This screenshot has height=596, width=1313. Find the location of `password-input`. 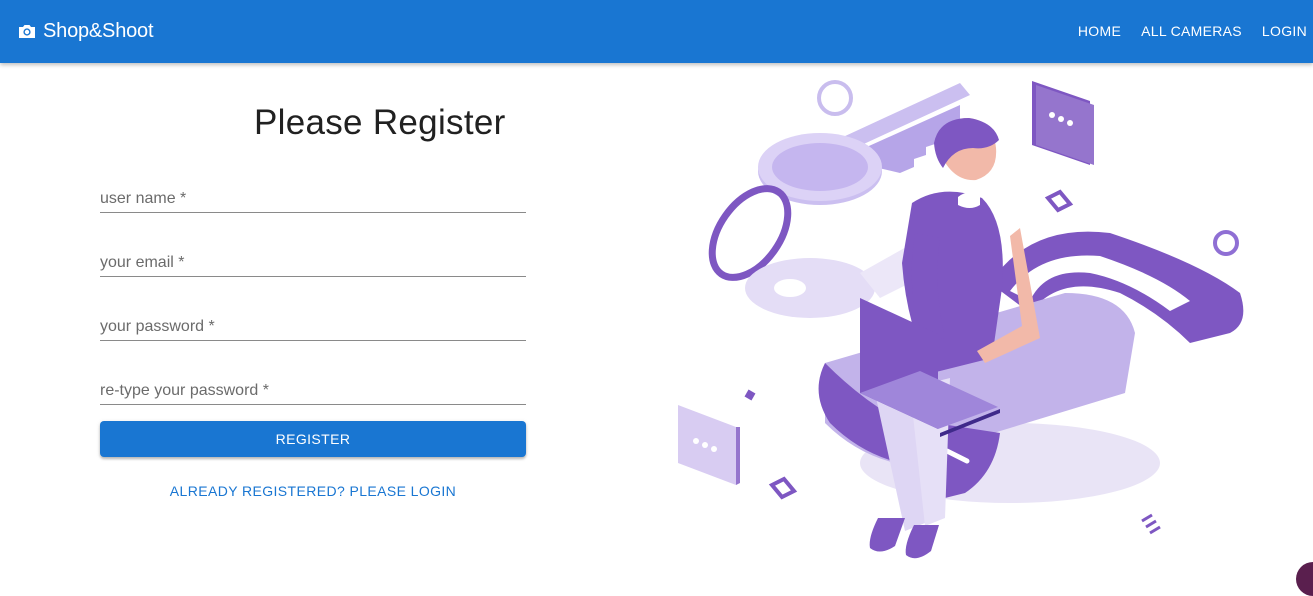

password-input is located at coordinates (313, 320).